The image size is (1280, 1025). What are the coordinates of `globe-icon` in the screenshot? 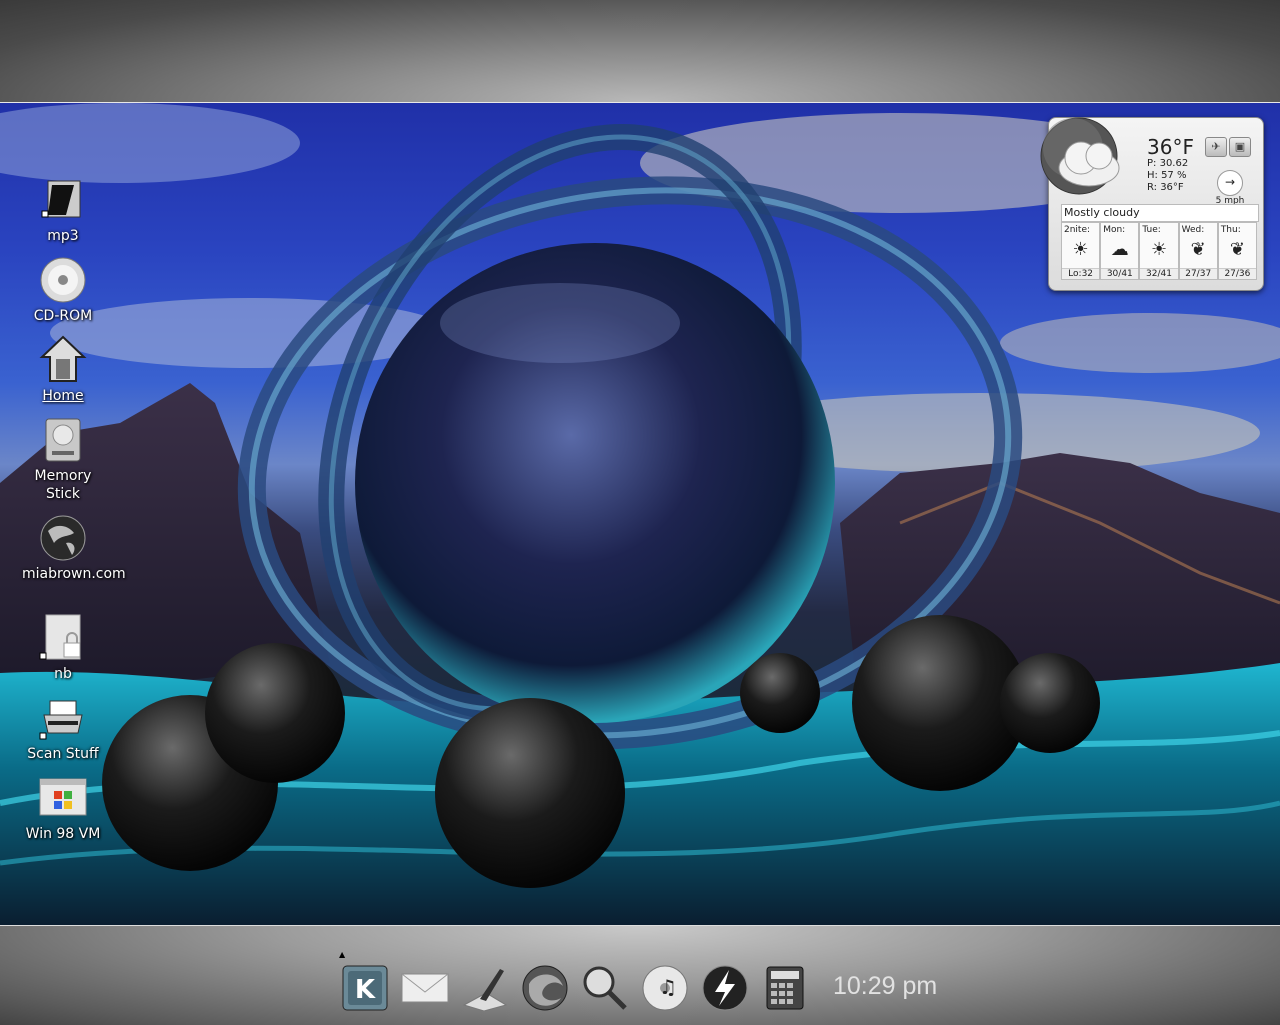 It's located at (63, 538).